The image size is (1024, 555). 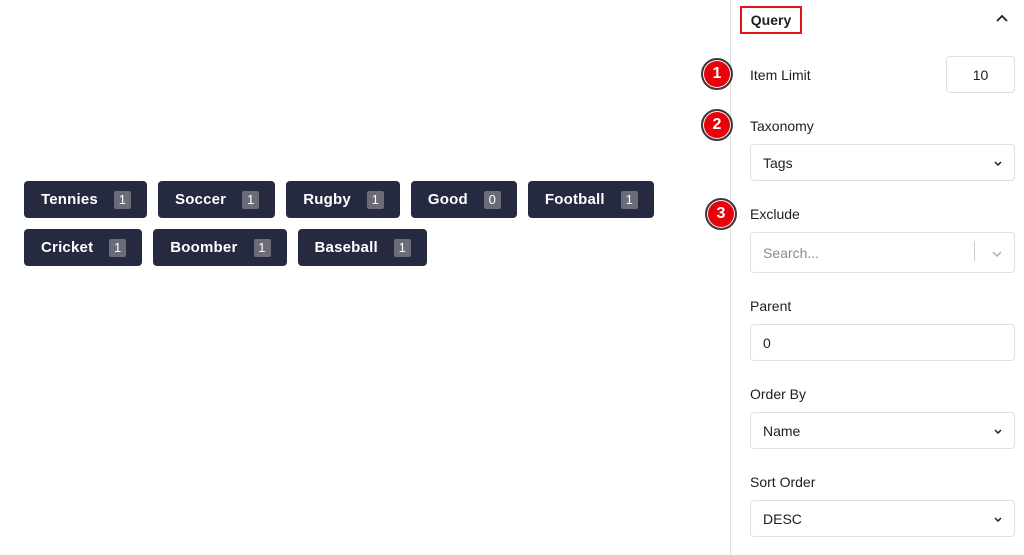 What do you see at coordinates (574, 199) in the screenshot?
I see `tag-name: Football` at bounding box center [574, 199].